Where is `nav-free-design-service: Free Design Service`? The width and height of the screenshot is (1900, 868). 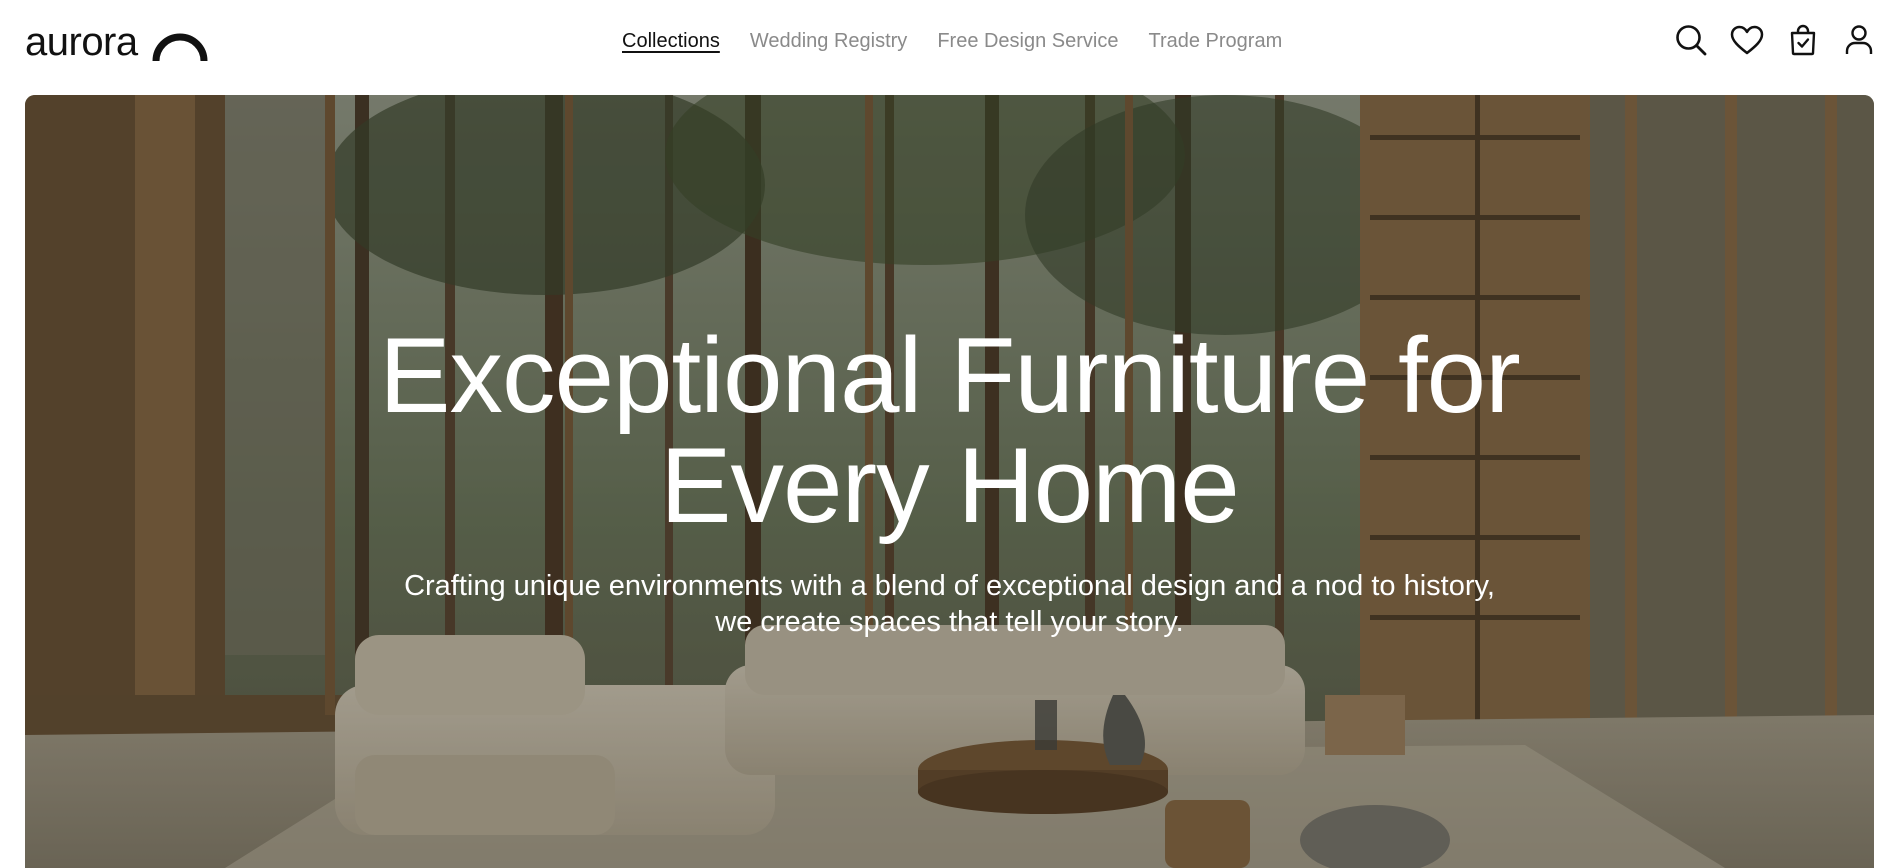 nav-free-design-service: Free Design Service is located at coordinates (1027, 41).